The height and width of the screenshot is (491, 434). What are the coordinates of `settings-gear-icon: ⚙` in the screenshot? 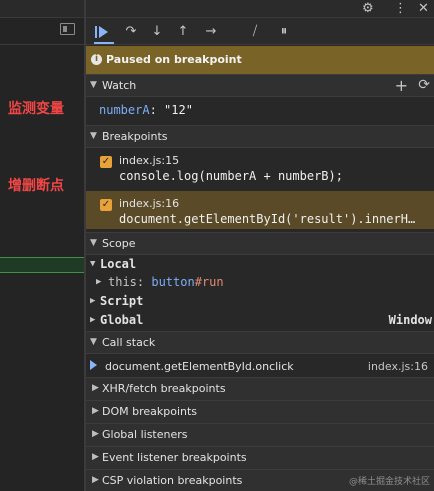 It's located at (368, 8).